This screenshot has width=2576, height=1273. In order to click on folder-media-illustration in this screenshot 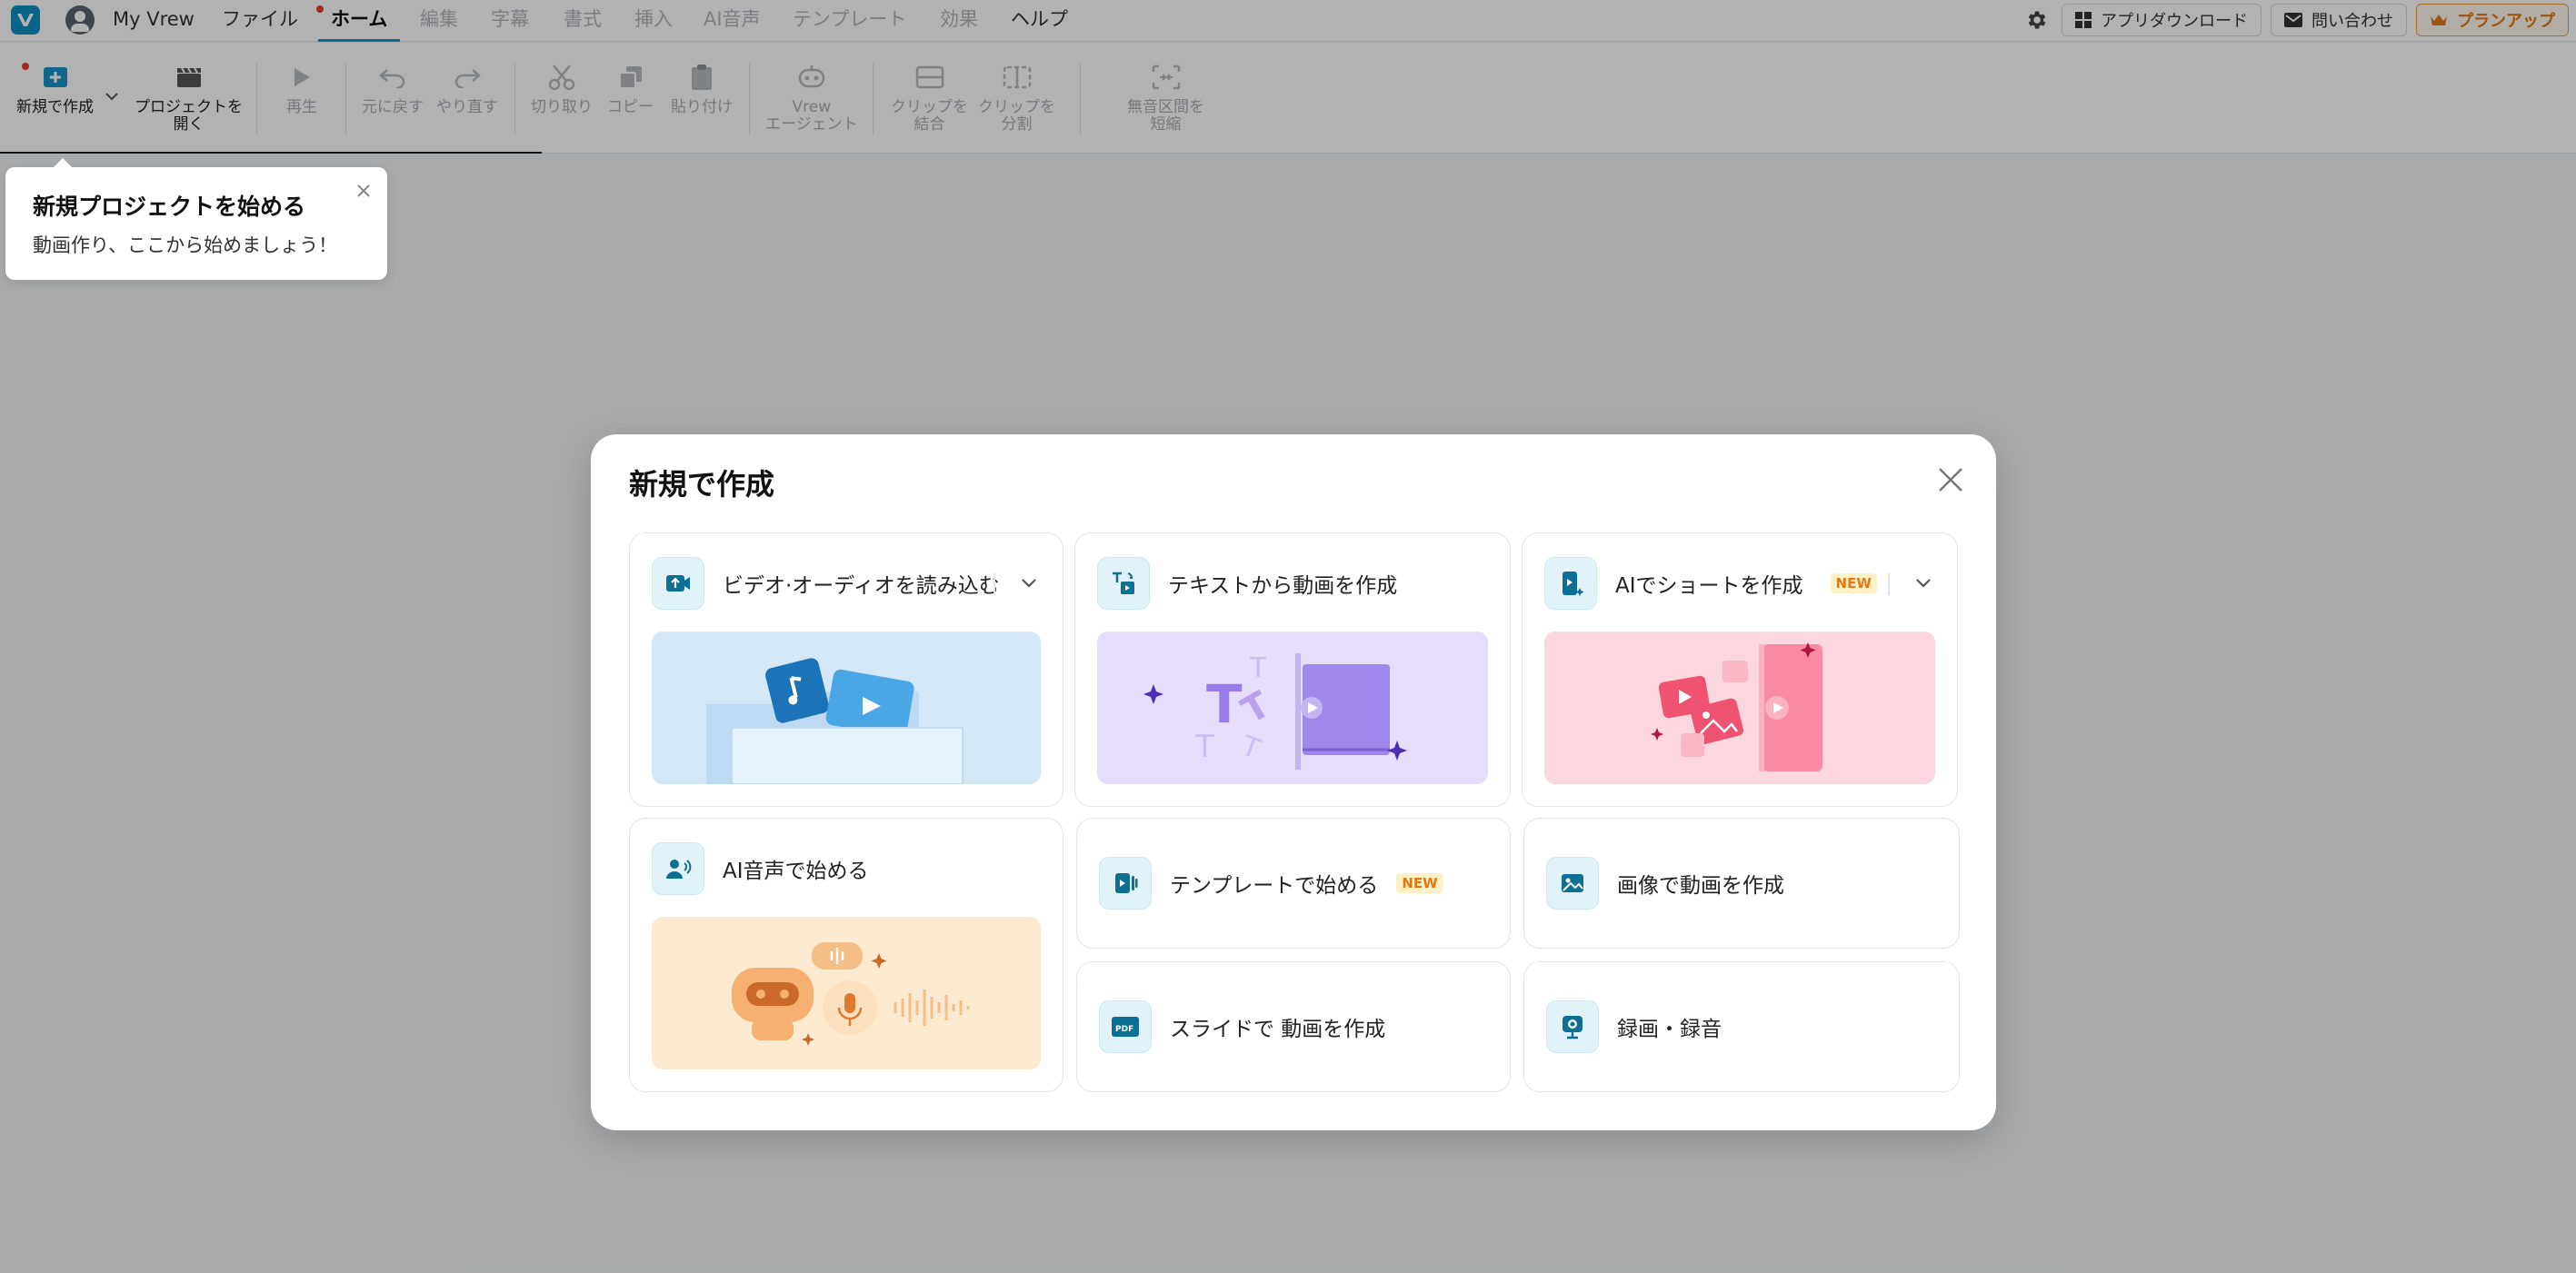, I will do `click(846, 708)`.